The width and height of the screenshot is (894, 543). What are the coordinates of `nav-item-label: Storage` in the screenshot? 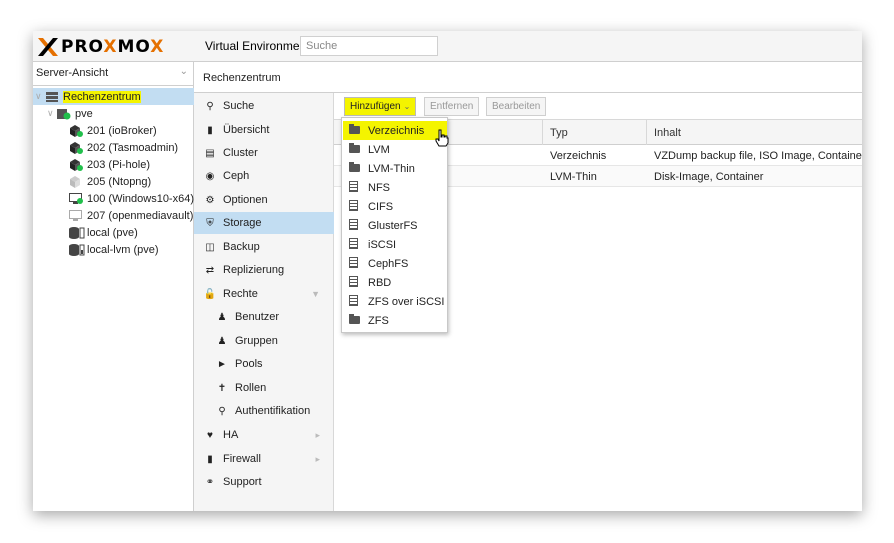 It's located at (242, 223).